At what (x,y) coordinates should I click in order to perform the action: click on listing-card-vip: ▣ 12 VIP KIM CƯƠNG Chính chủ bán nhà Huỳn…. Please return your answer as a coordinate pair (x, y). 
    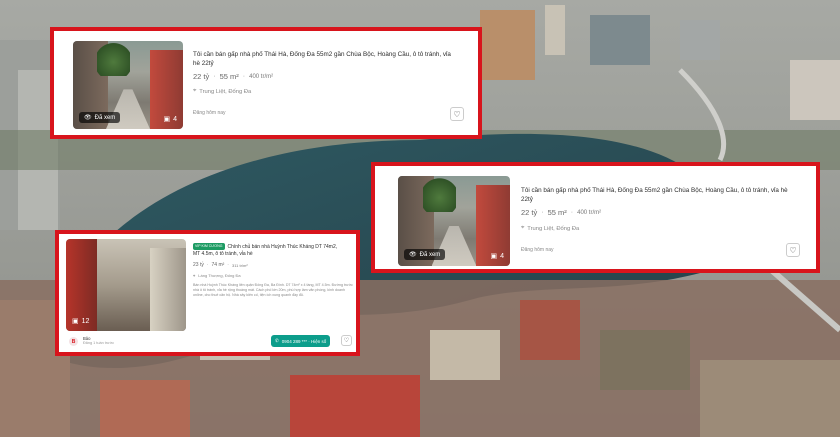
    Looking at the image, I should click on (207, 293).